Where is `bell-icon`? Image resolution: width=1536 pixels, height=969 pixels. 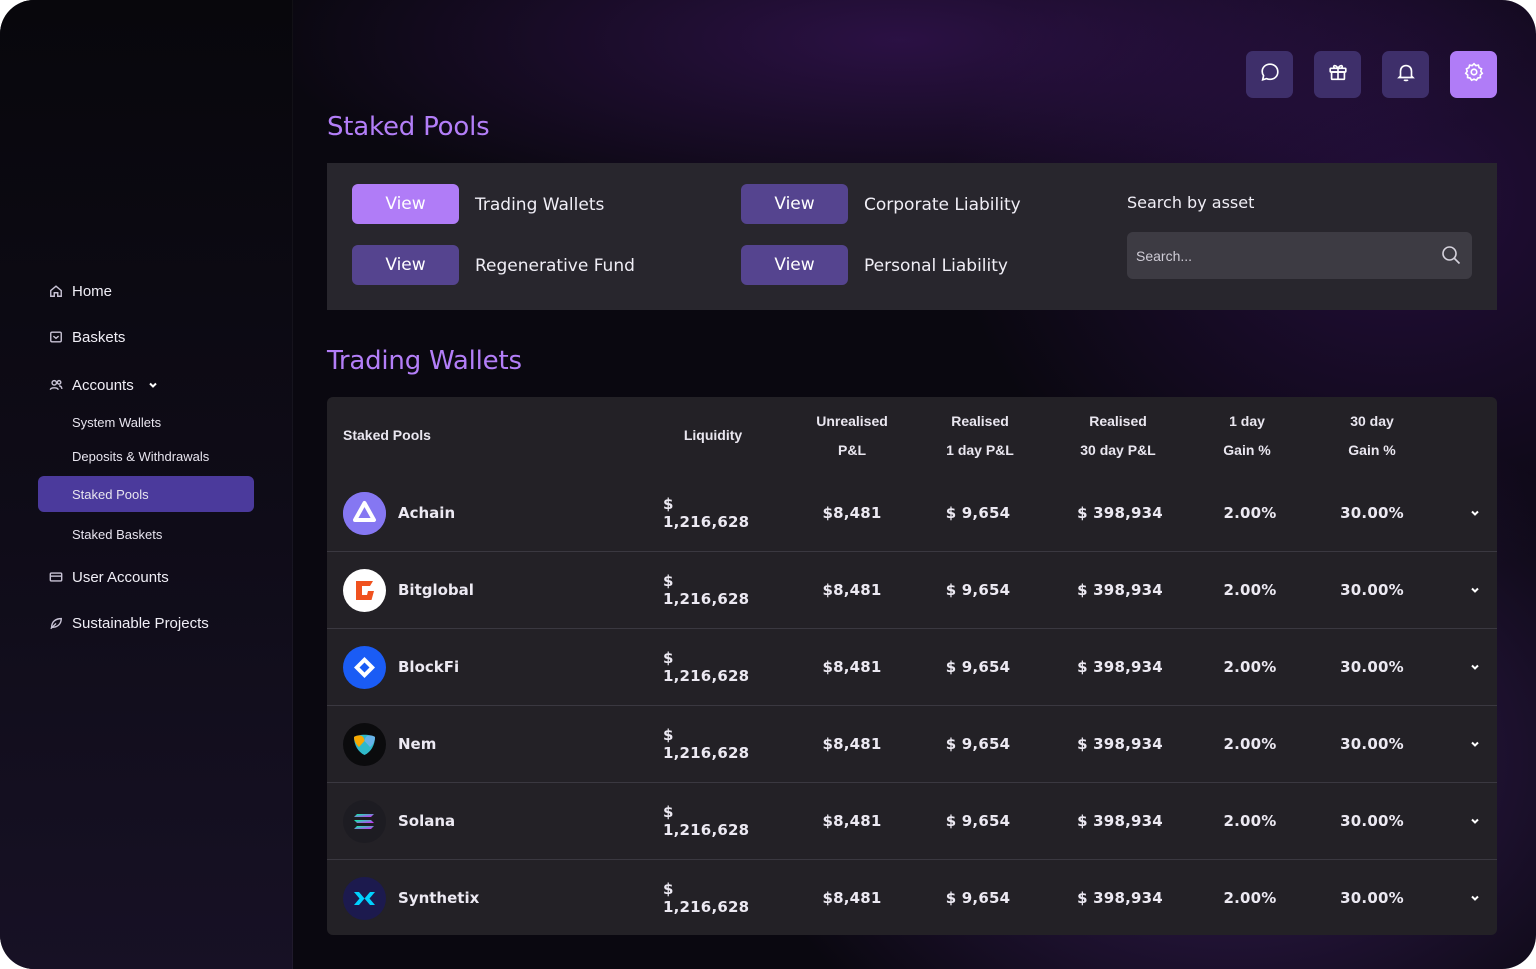
bell-icon is located at coordinates (1406, 74).